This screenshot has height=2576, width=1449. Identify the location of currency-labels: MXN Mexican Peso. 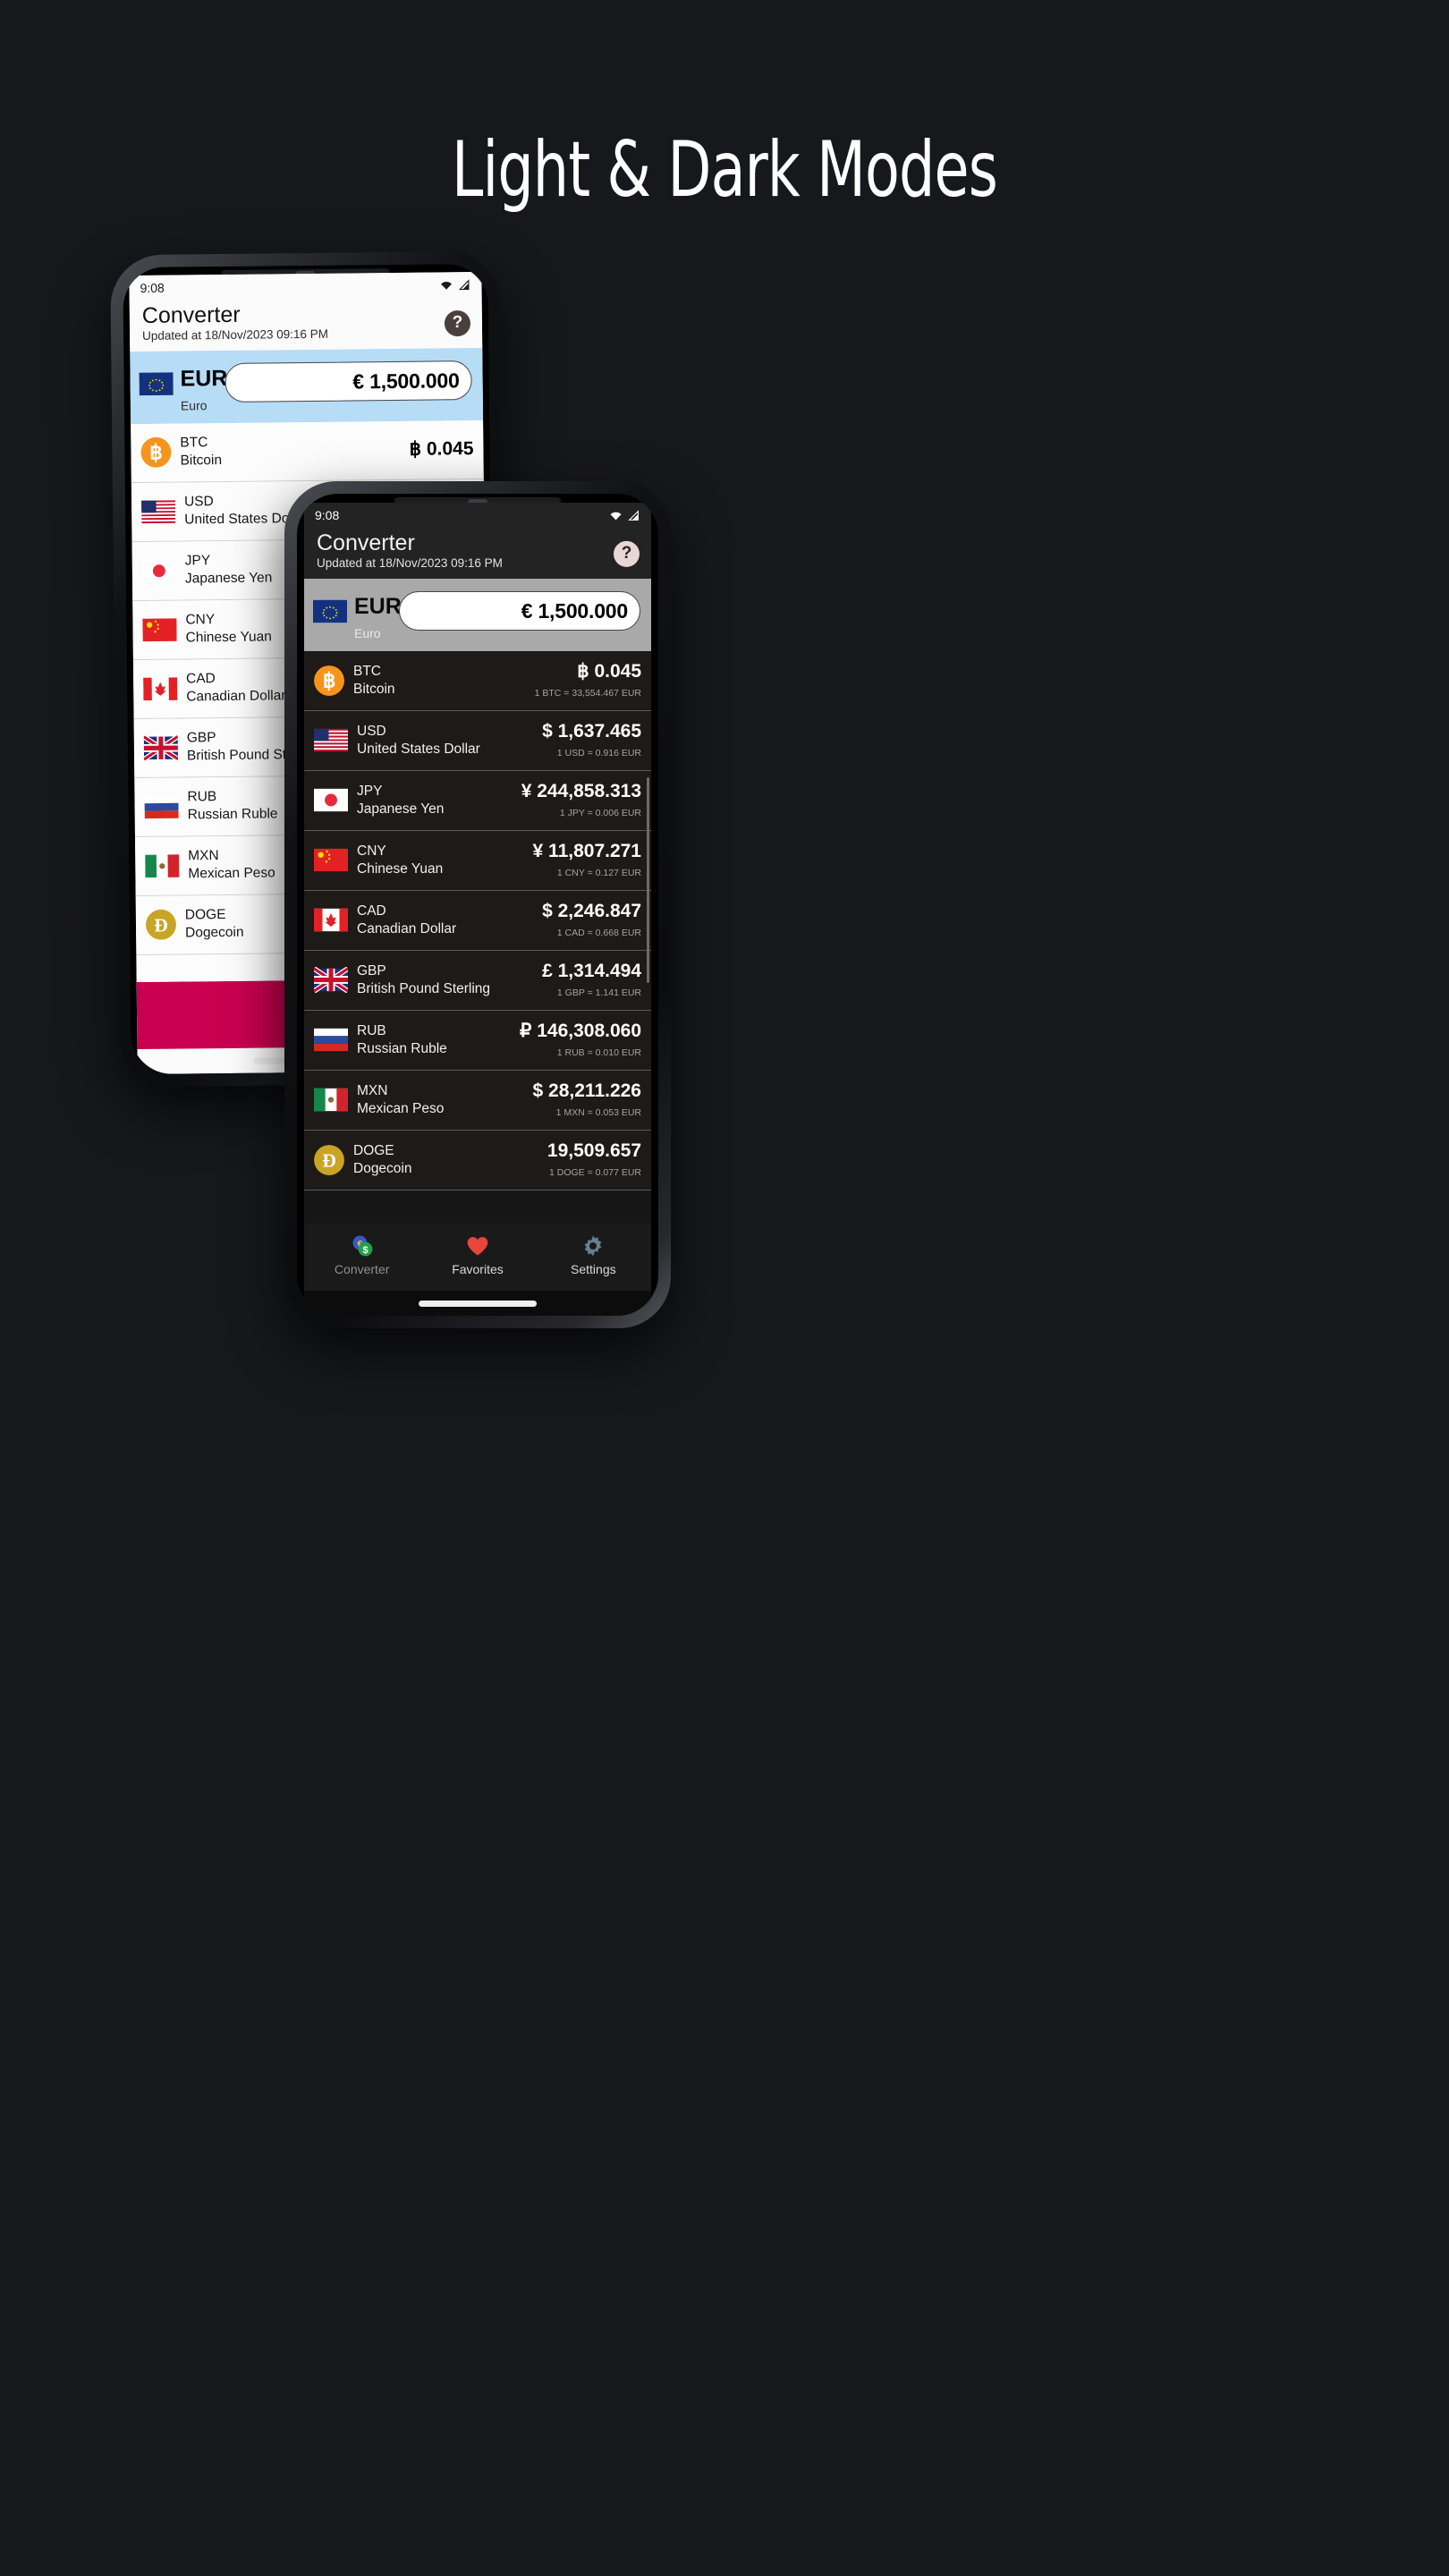
(442, 1100).